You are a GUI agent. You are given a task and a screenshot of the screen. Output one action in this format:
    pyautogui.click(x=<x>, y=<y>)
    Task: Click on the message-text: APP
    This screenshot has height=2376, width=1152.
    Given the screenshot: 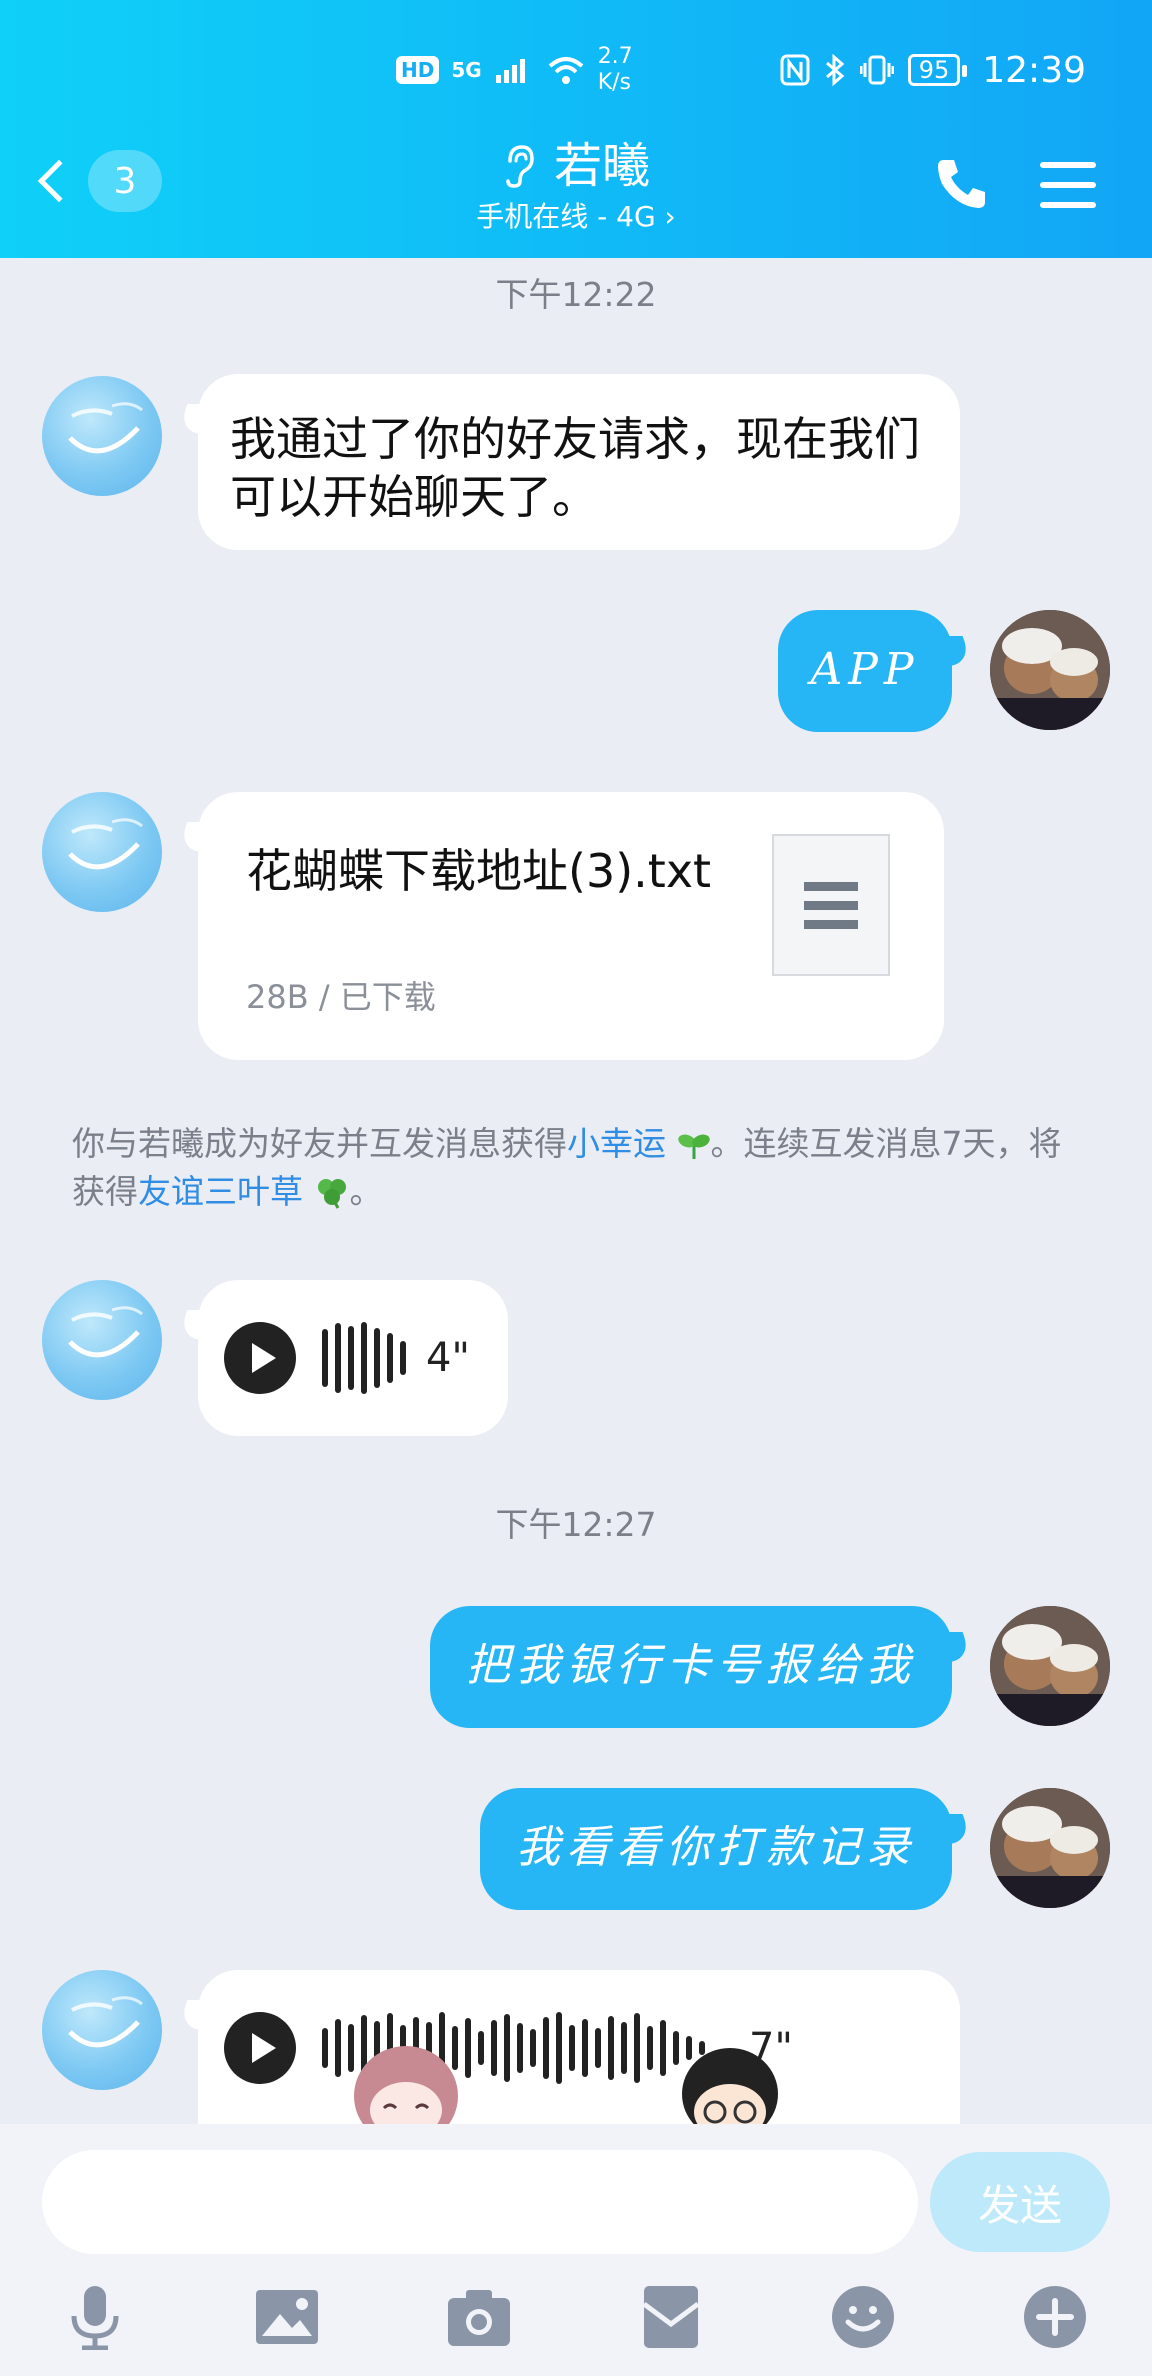 What is the action you would take?
    pyautogui.click(x=865, y=669)
    